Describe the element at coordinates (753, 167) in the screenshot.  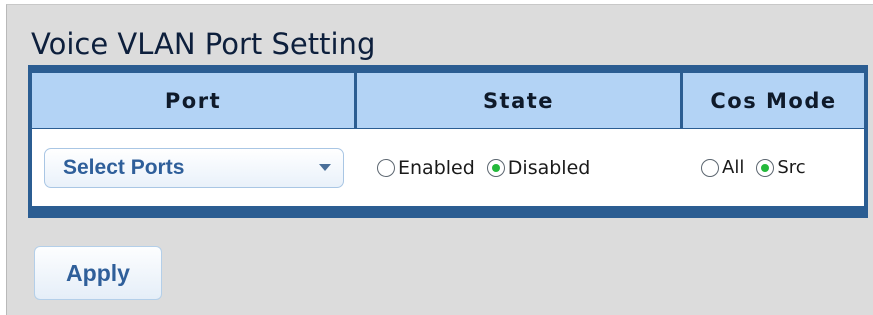
I see `cos-mode-radio-group: All Src` at that location.